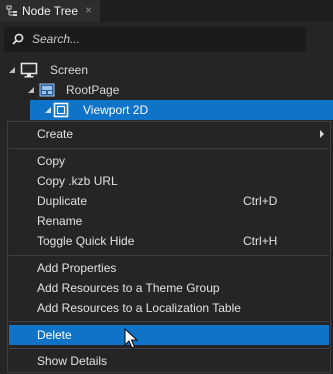 The width and height of the screenshot is (333, 374). I want to click on menu-item-delete: Delete, so click(169, 335).